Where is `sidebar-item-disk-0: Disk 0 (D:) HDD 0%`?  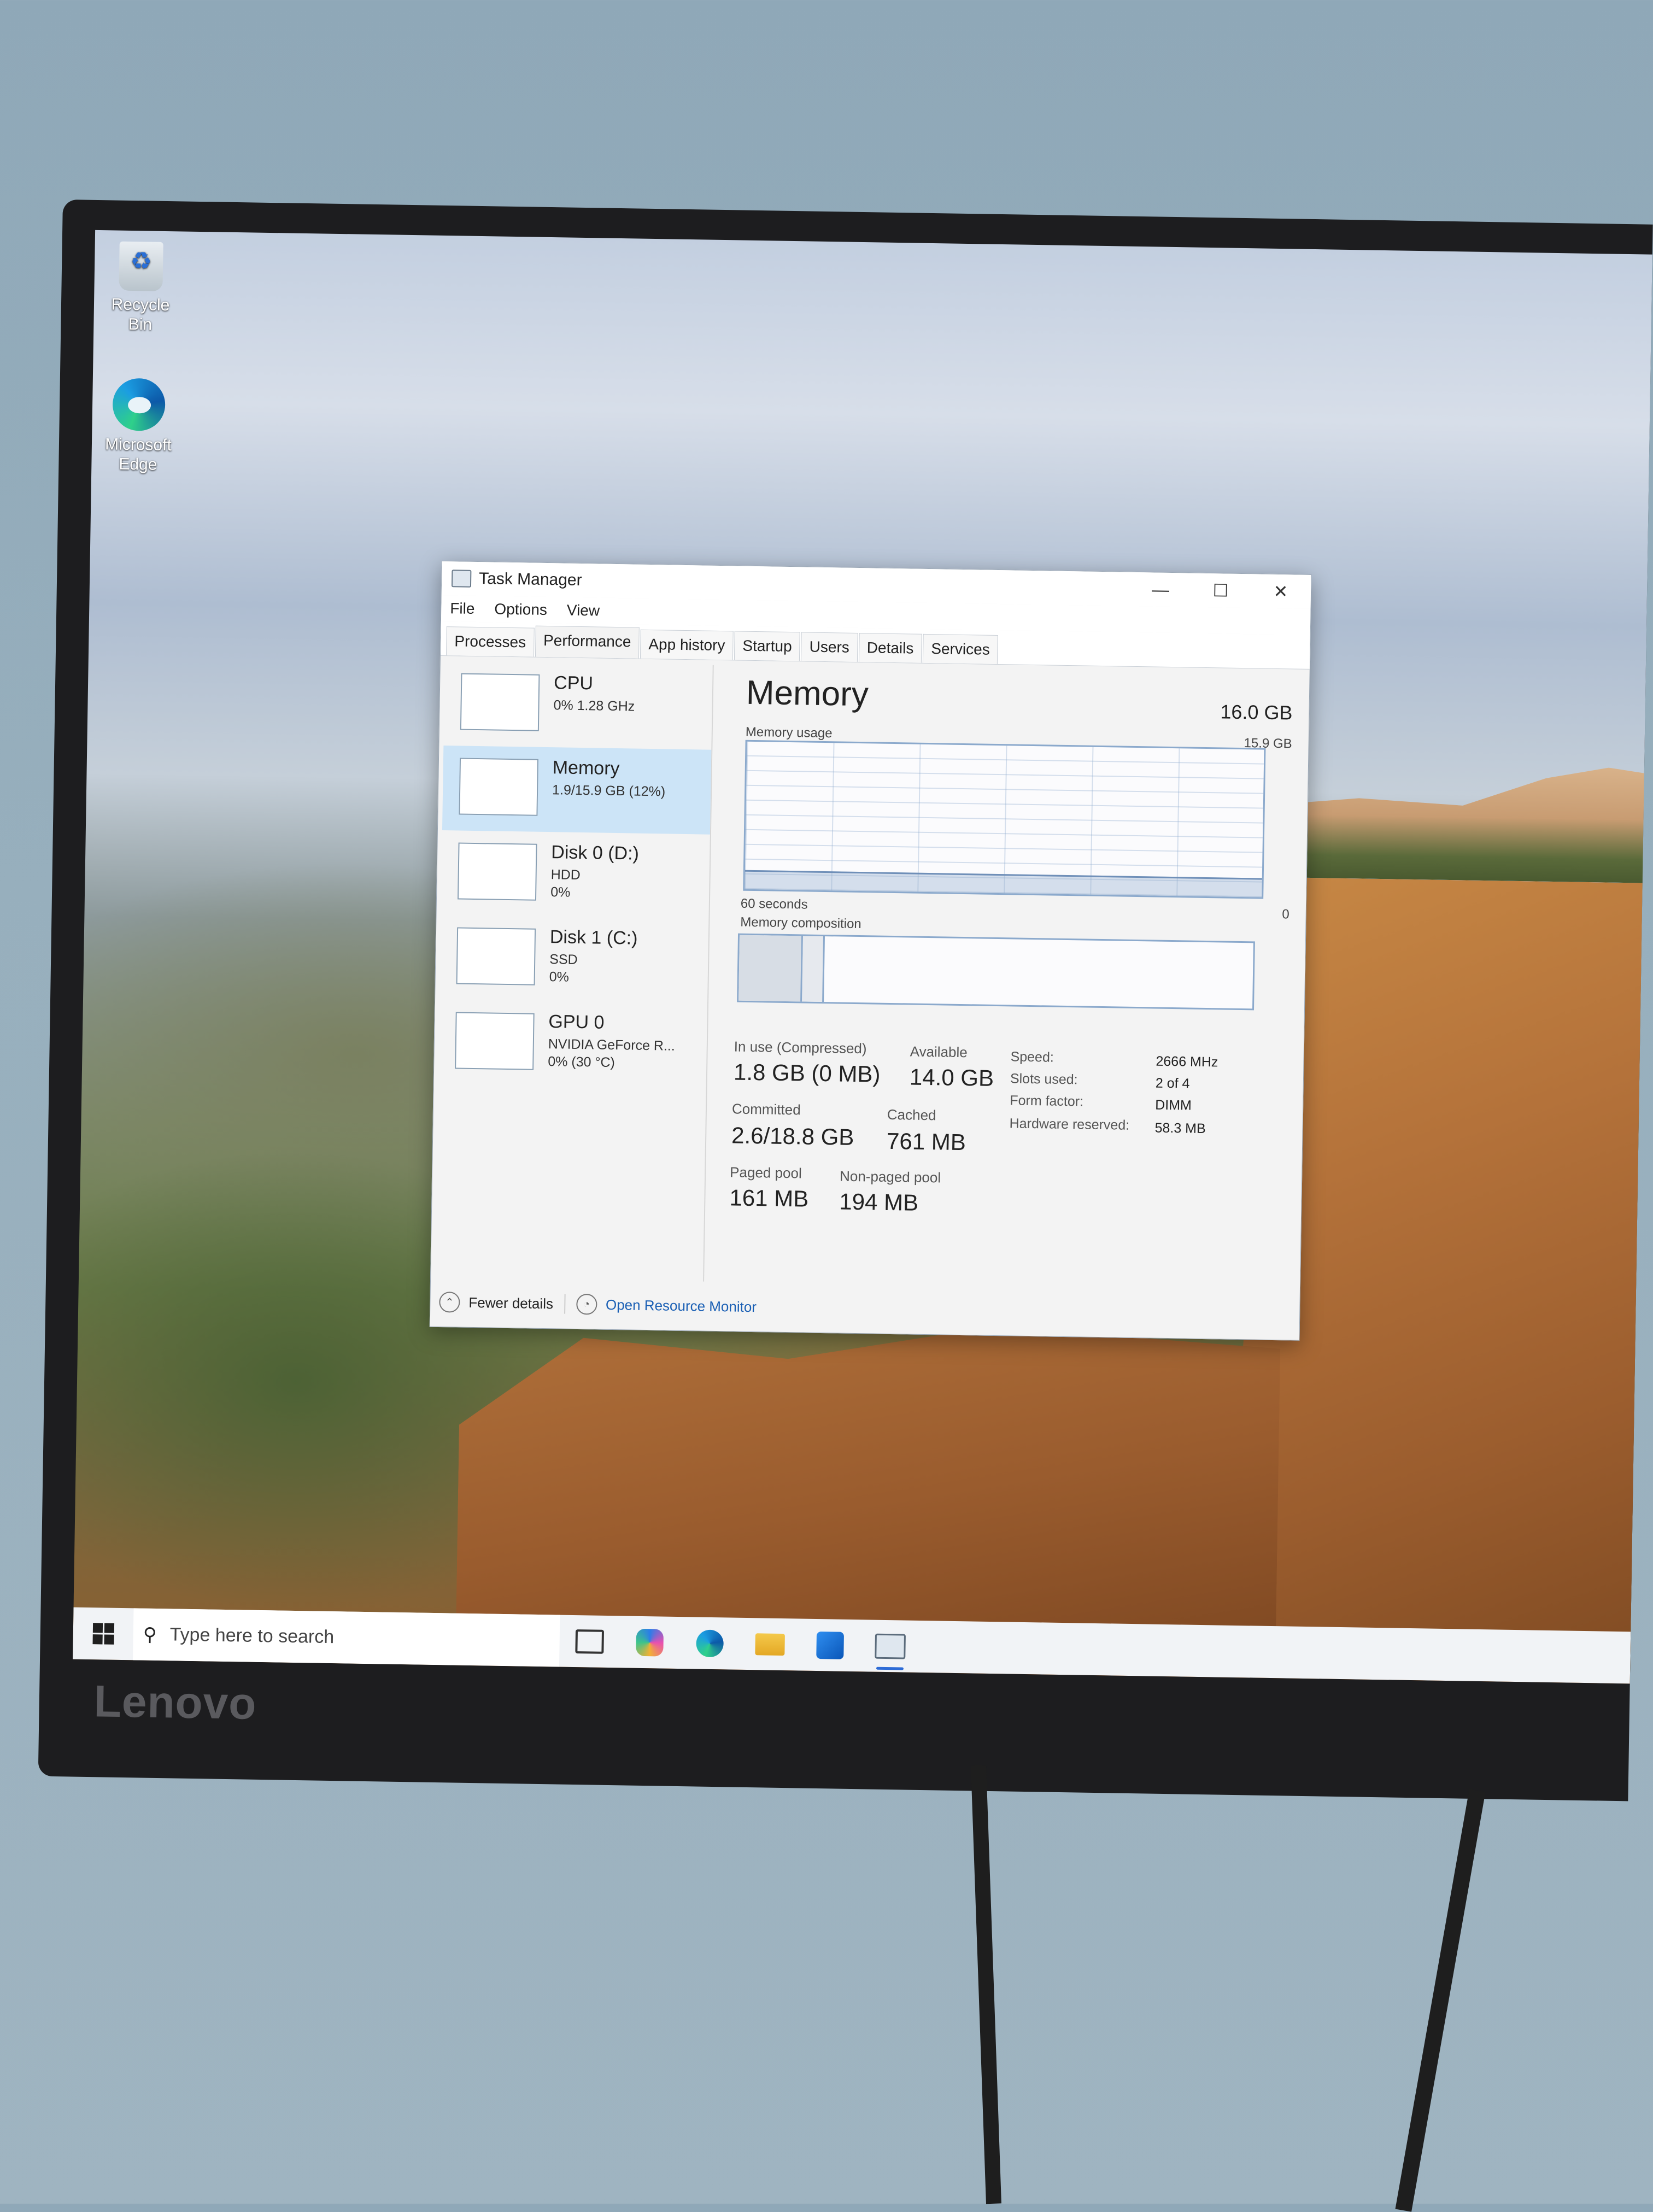 sidebar-item-disk-0: Disk 0 (D:) HDD 0% is located at coordinates (575, 875).